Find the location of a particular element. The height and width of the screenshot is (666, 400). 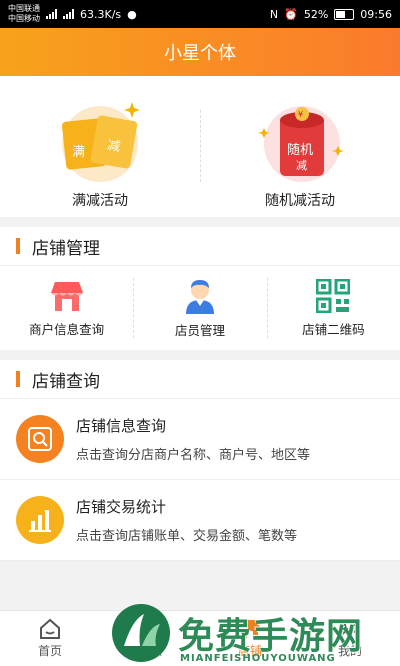

query-item-title: 店铺信息查询 is located at coordinates (121, 426).